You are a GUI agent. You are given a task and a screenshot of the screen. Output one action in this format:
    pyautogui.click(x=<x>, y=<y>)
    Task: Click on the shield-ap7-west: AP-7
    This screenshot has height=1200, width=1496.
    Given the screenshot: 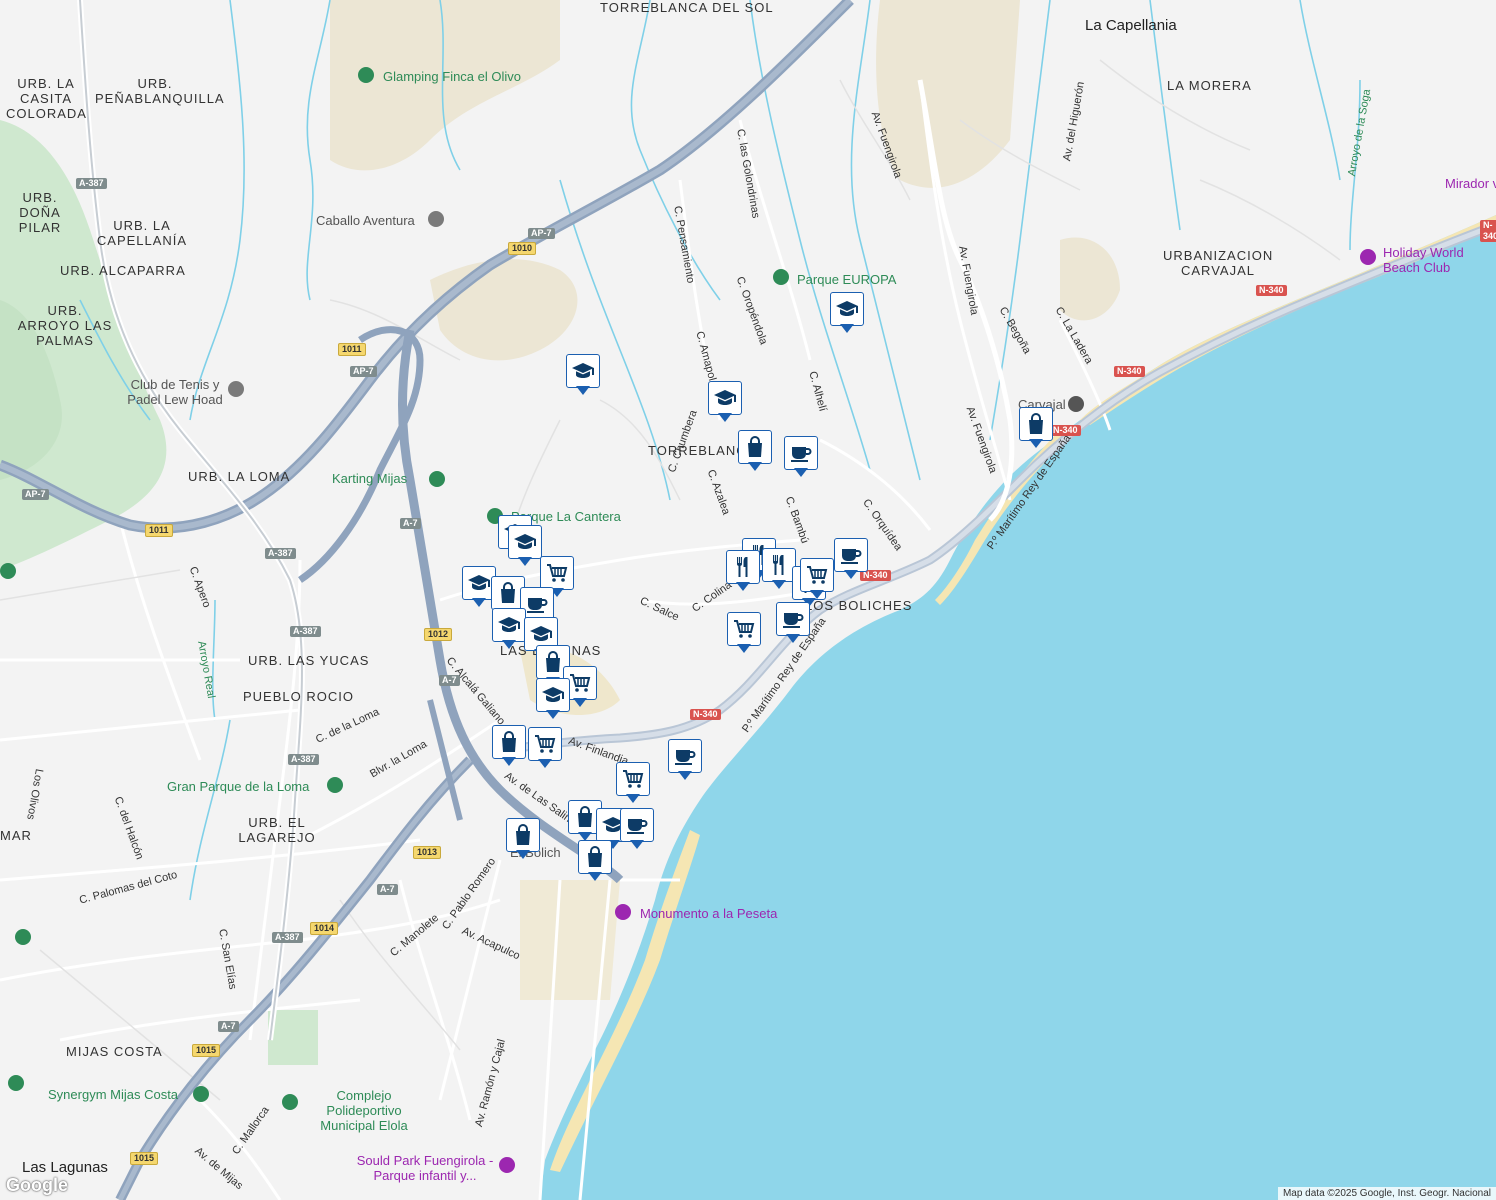 What is the action you would take?
    pyautogui.click(x=35, y=494)
    